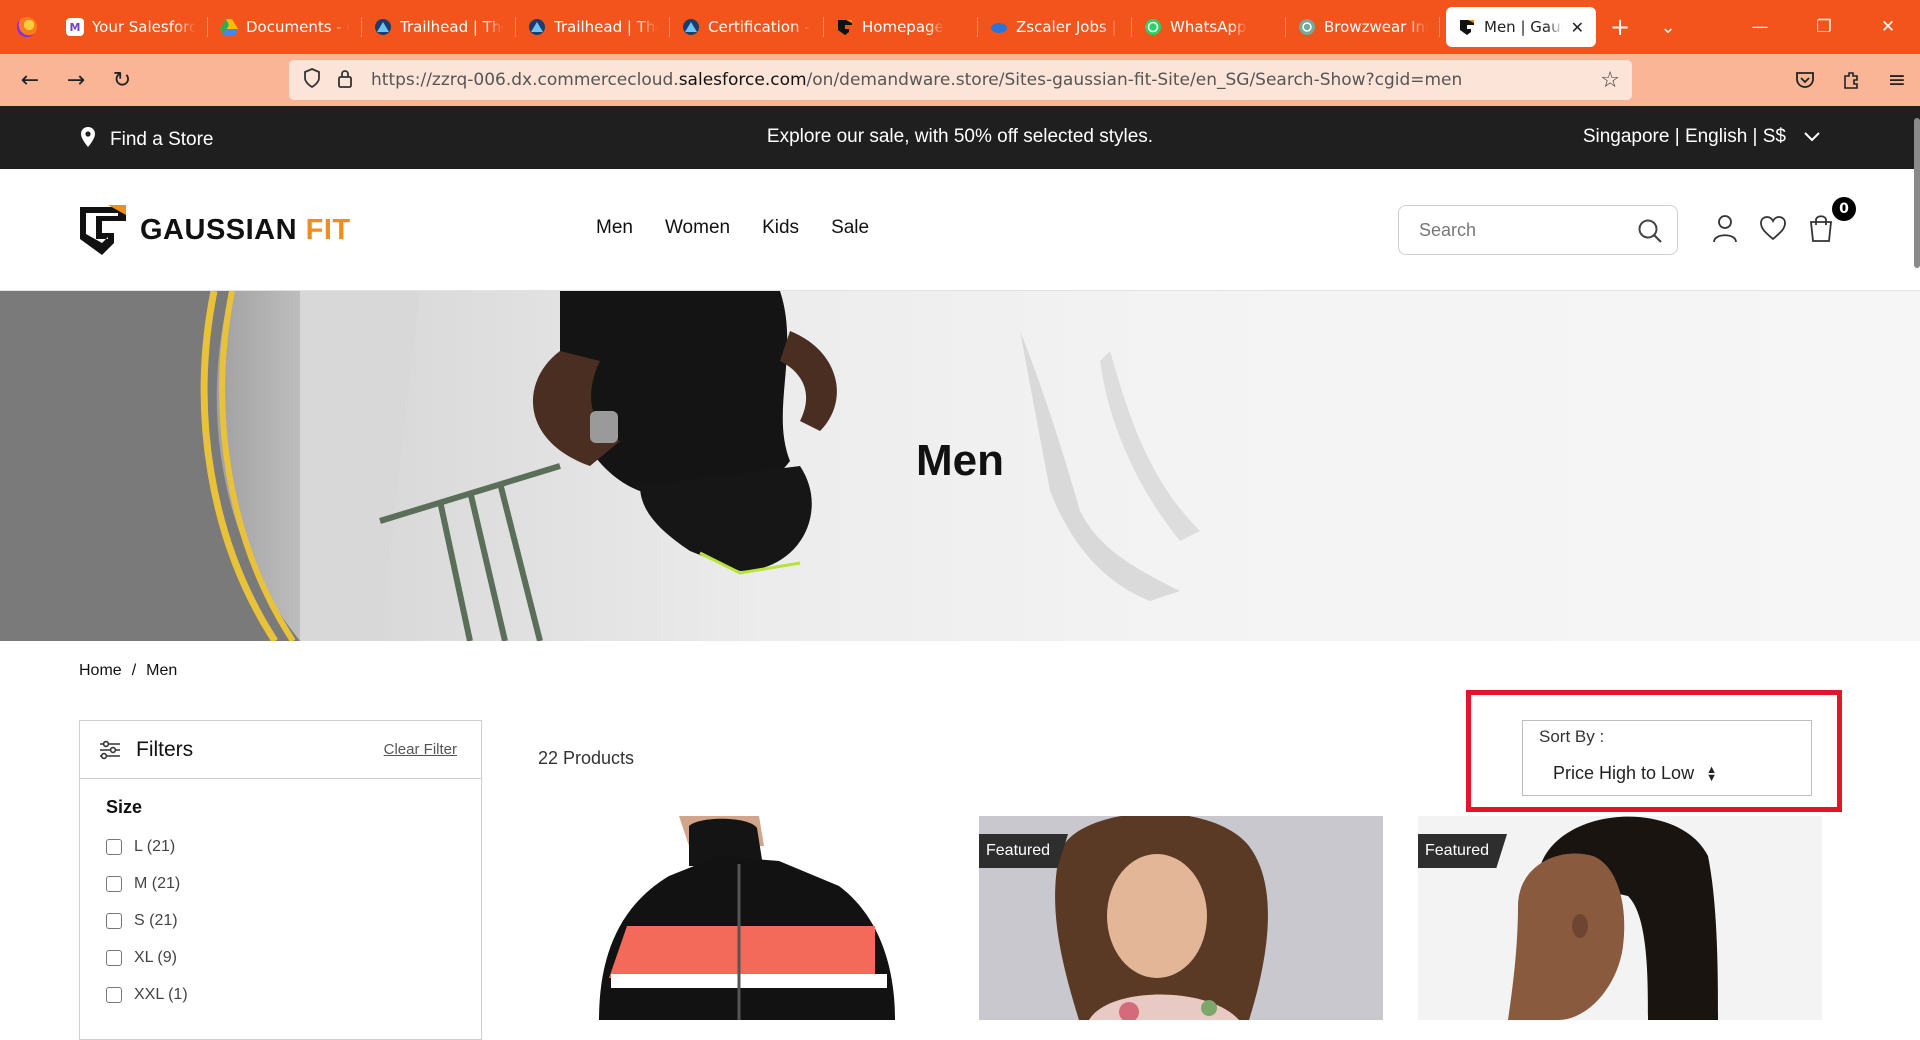 The image size is (1920, 1040). I want to click on size-filter-list: L (21) M (21) S (21) XL (9) XXL (1), so click(293, 920).